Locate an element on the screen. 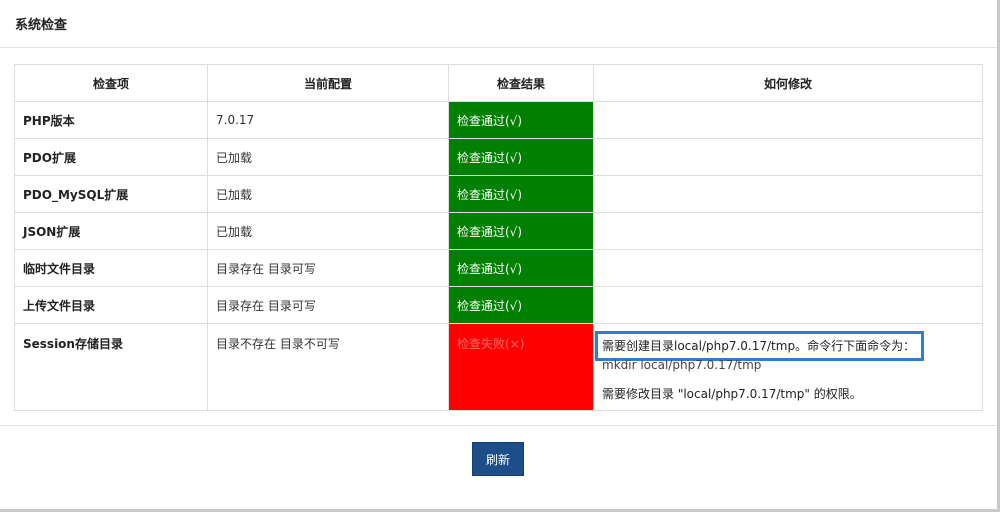 The width and height of the screenshot is (1003, 516). row-item-name: PHP版本 is located at coordinates (111, 120).